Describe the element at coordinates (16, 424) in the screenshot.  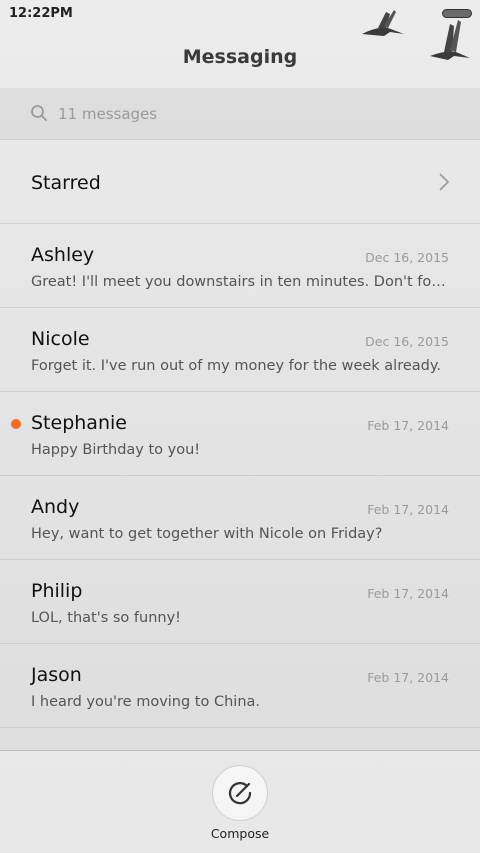
I see `unread-indicator` at that location.